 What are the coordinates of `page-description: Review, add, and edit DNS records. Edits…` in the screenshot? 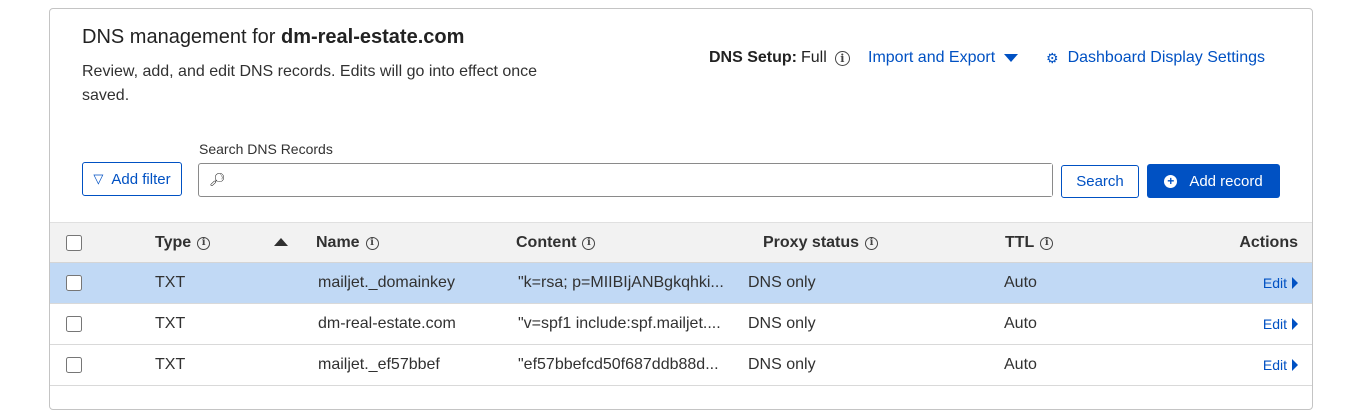 It's located at (310, 83).